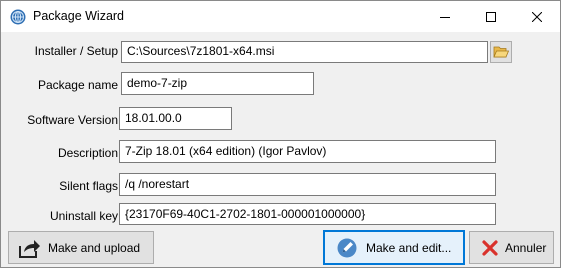 The height and width of the screenshot is (268, 561). Describe the element at coordinates (83, 216) in the screenshot. I see `uninstall-key-label: Uninstall key` at that location.